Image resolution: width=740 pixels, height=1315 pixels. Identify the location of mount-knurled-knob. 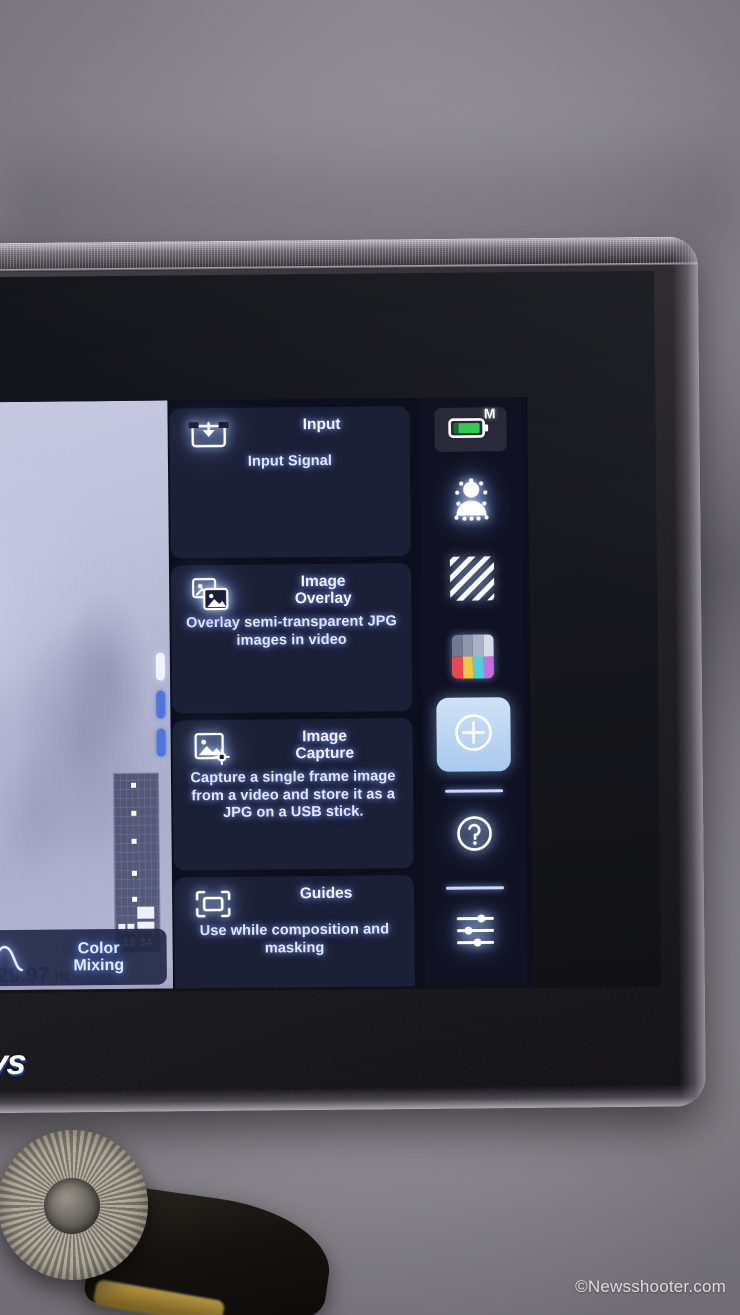
(74, 1205).